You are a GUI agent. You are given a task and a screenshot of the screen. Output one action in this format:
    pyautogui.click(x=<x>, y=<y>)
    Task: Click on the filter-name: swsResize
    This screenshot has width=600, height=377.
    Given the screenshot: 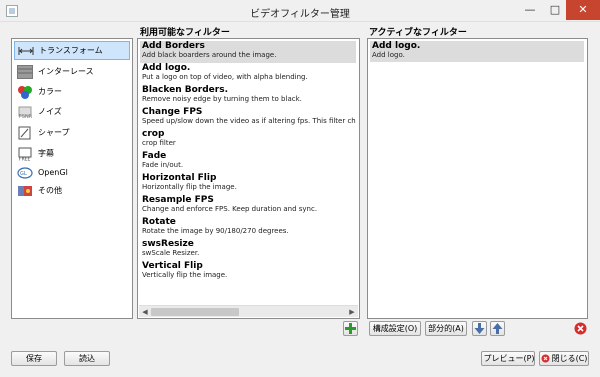 What is the action you would take?
    pyautogui.click(x=168, y=244)
    